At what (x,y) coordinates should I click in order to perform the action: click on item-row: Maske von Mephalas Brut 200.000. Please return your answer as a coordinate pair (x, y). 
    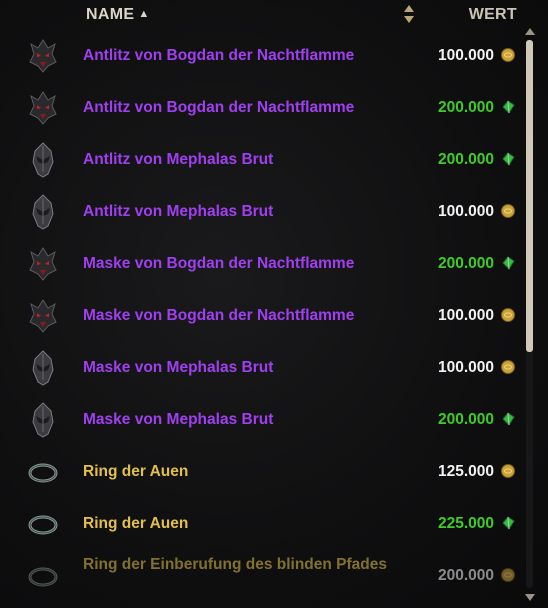
    Looking at the image, I should click on (260, 420).